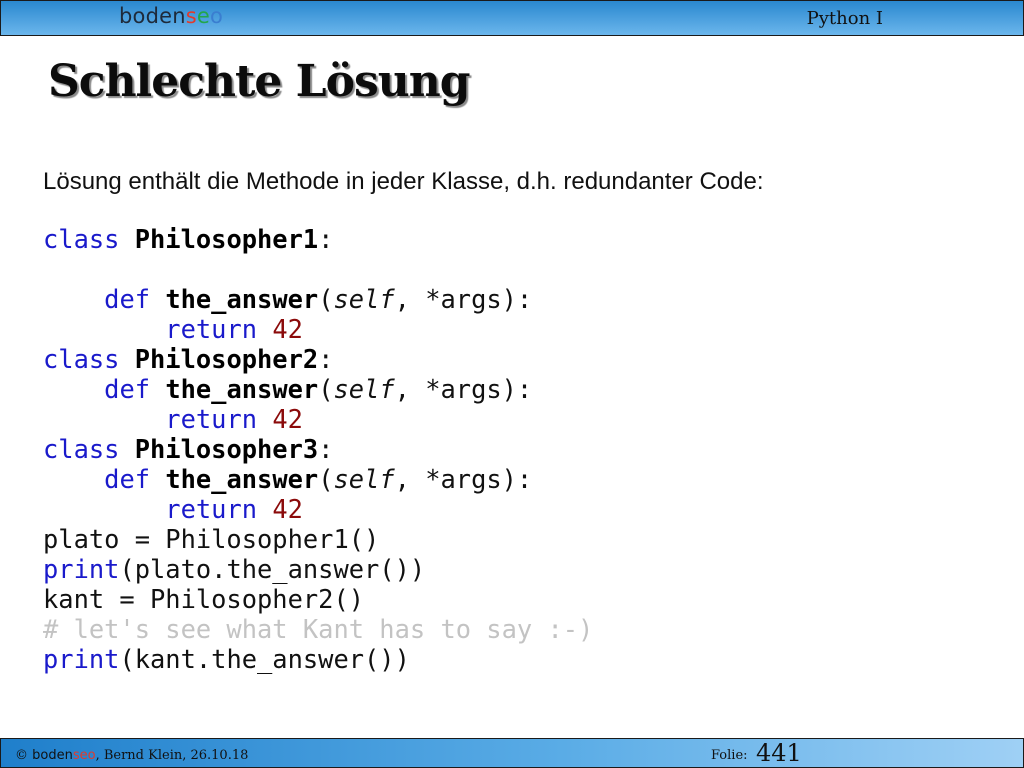 The image size is (1024, 768). I want to click on logo-part-s: s, so click(191, 16).